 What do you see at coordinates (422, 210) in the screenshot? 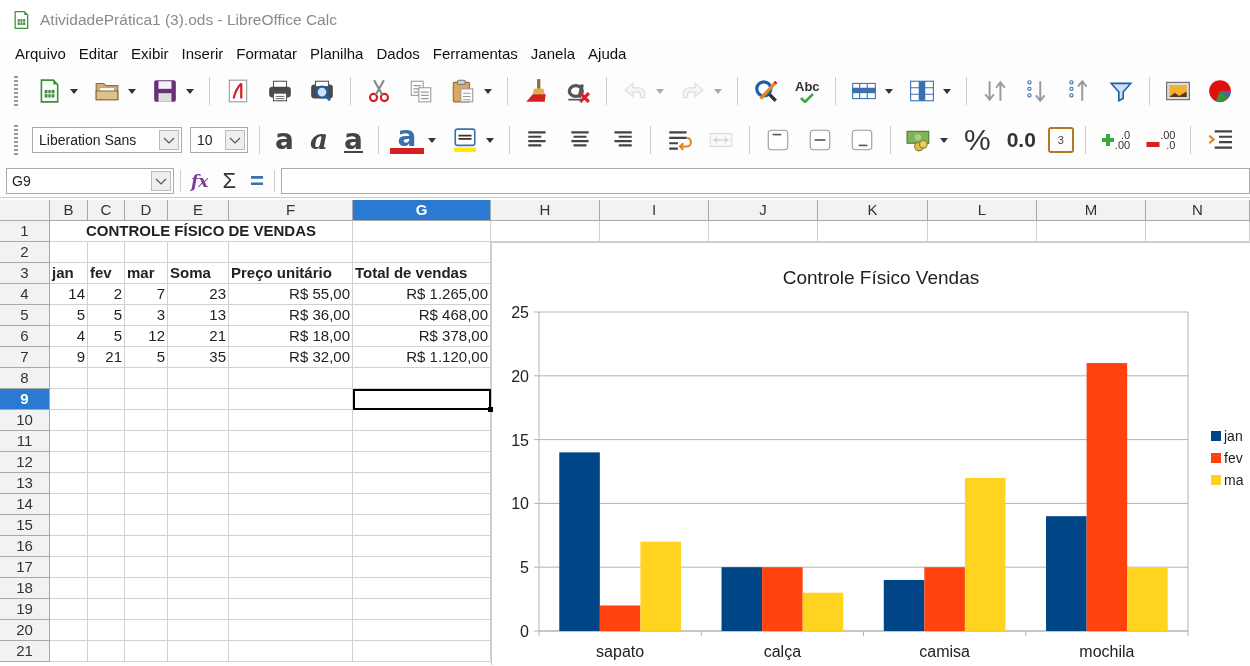
I see `column-header: G` at bounding box center [422, 210].